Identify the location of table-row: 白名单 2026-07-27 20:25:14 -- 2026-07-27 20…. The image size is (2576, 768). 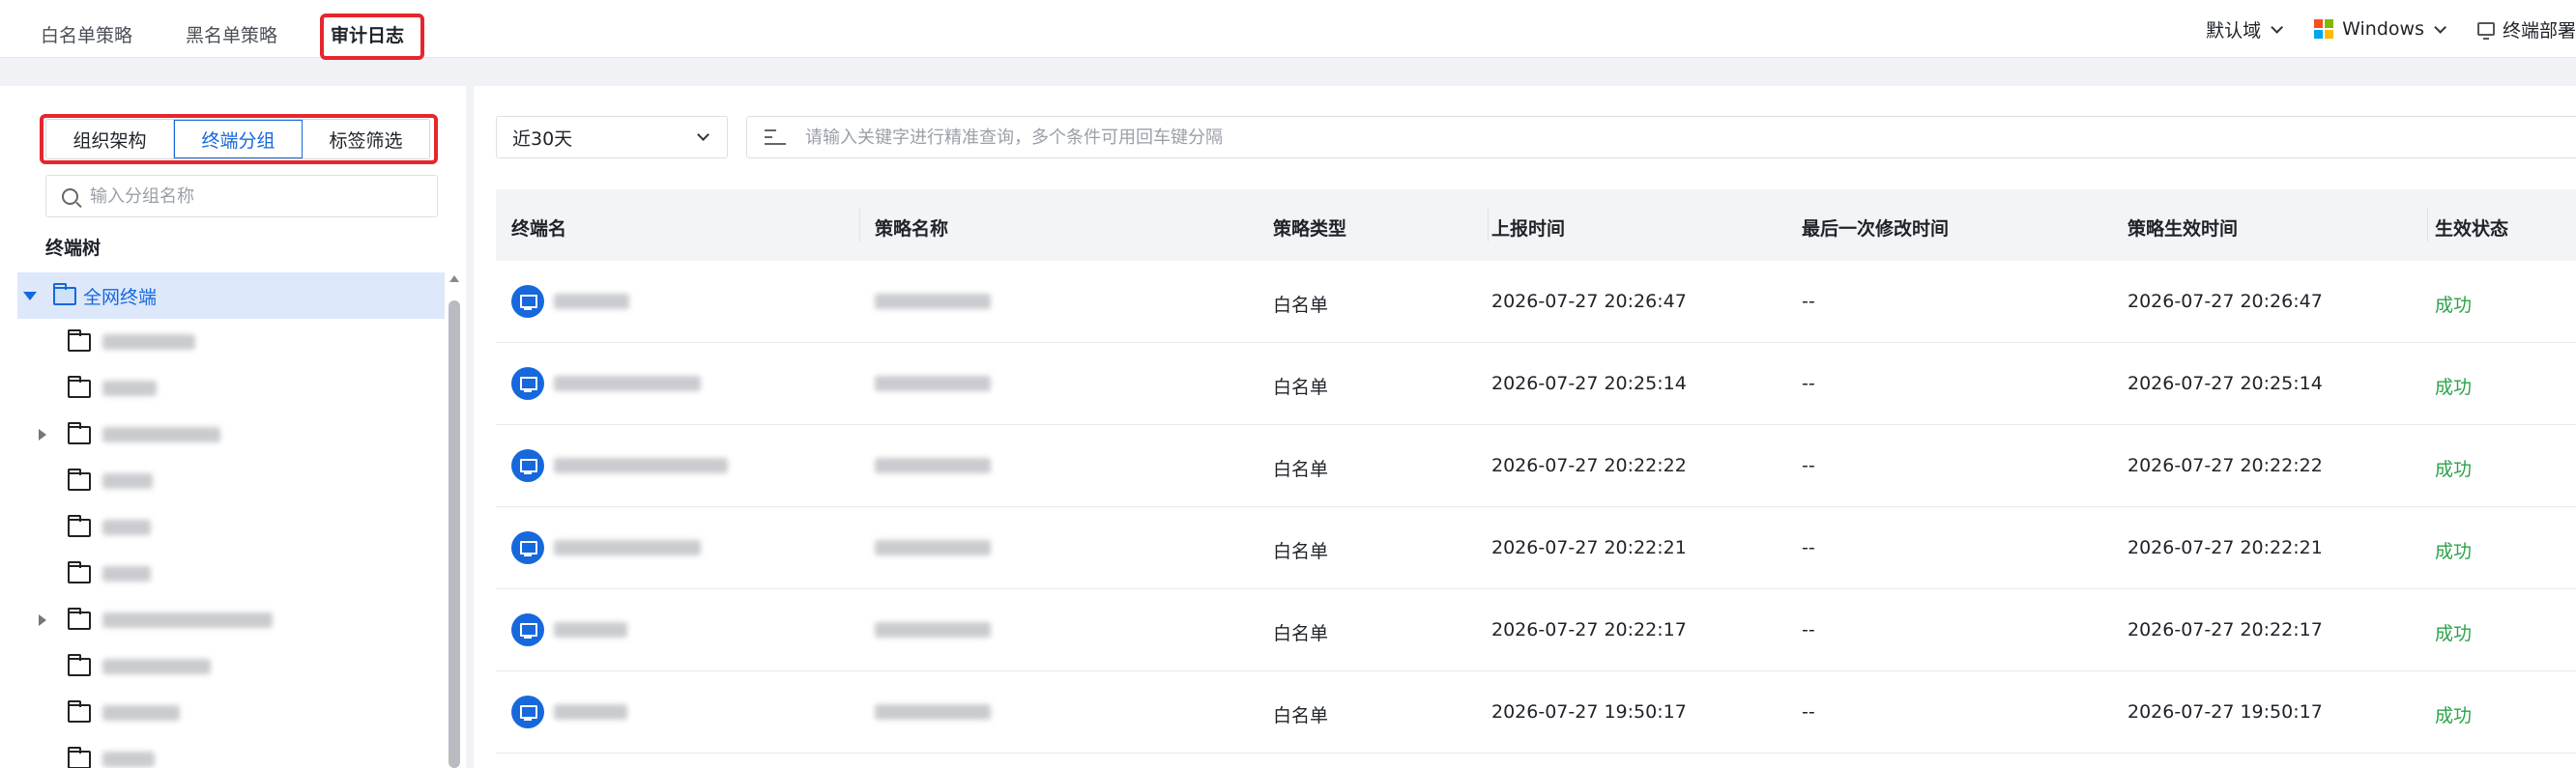
(1536, 384).